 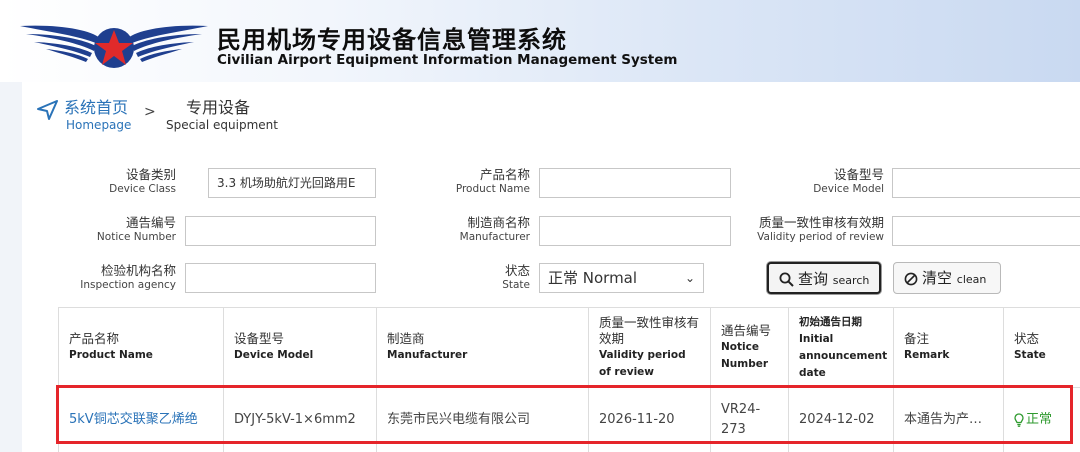 I want to click on search-icon, so click(x=786, y=279).